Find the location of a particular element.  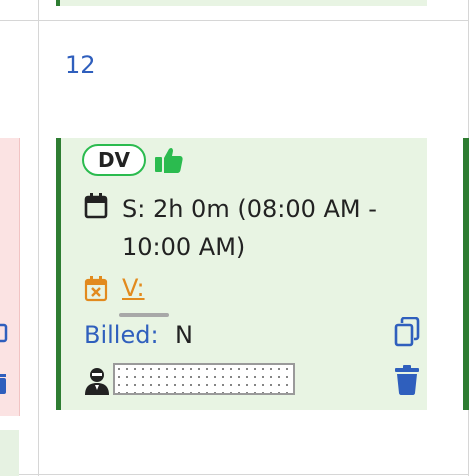

status-badge: DV is located at coordinates (114, 160).